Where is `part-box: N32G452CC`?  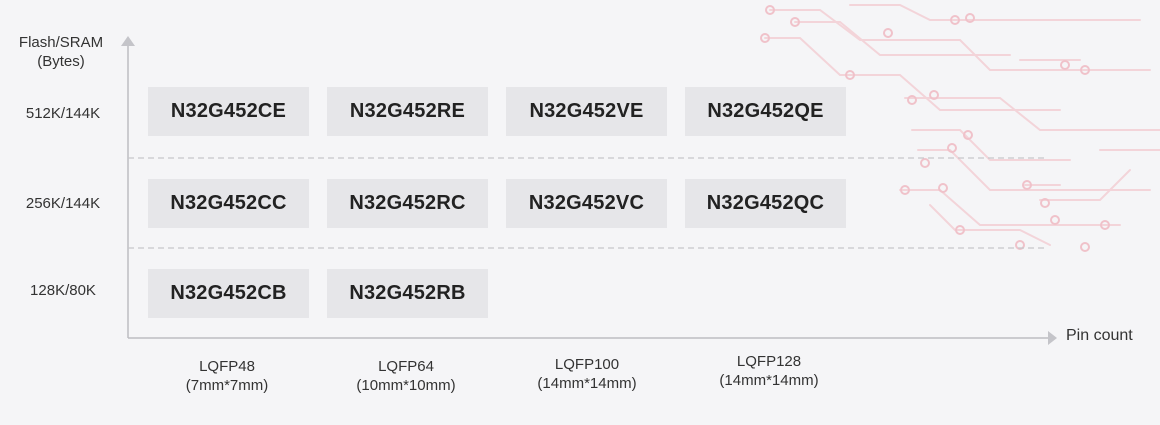 part-box: N32G452CC is located at coordinates (228, 203).